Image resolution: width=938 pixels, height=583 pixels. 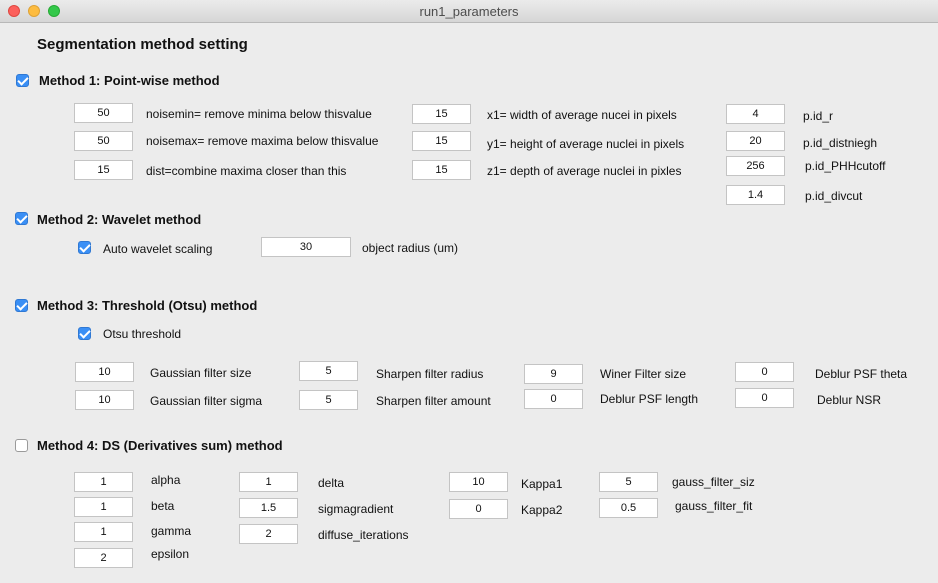 What do you see at coordinates (129, 80) in the screenshot?
I see `method1-title: Method 1: Point-wise method` at bounding box center [129, 80].